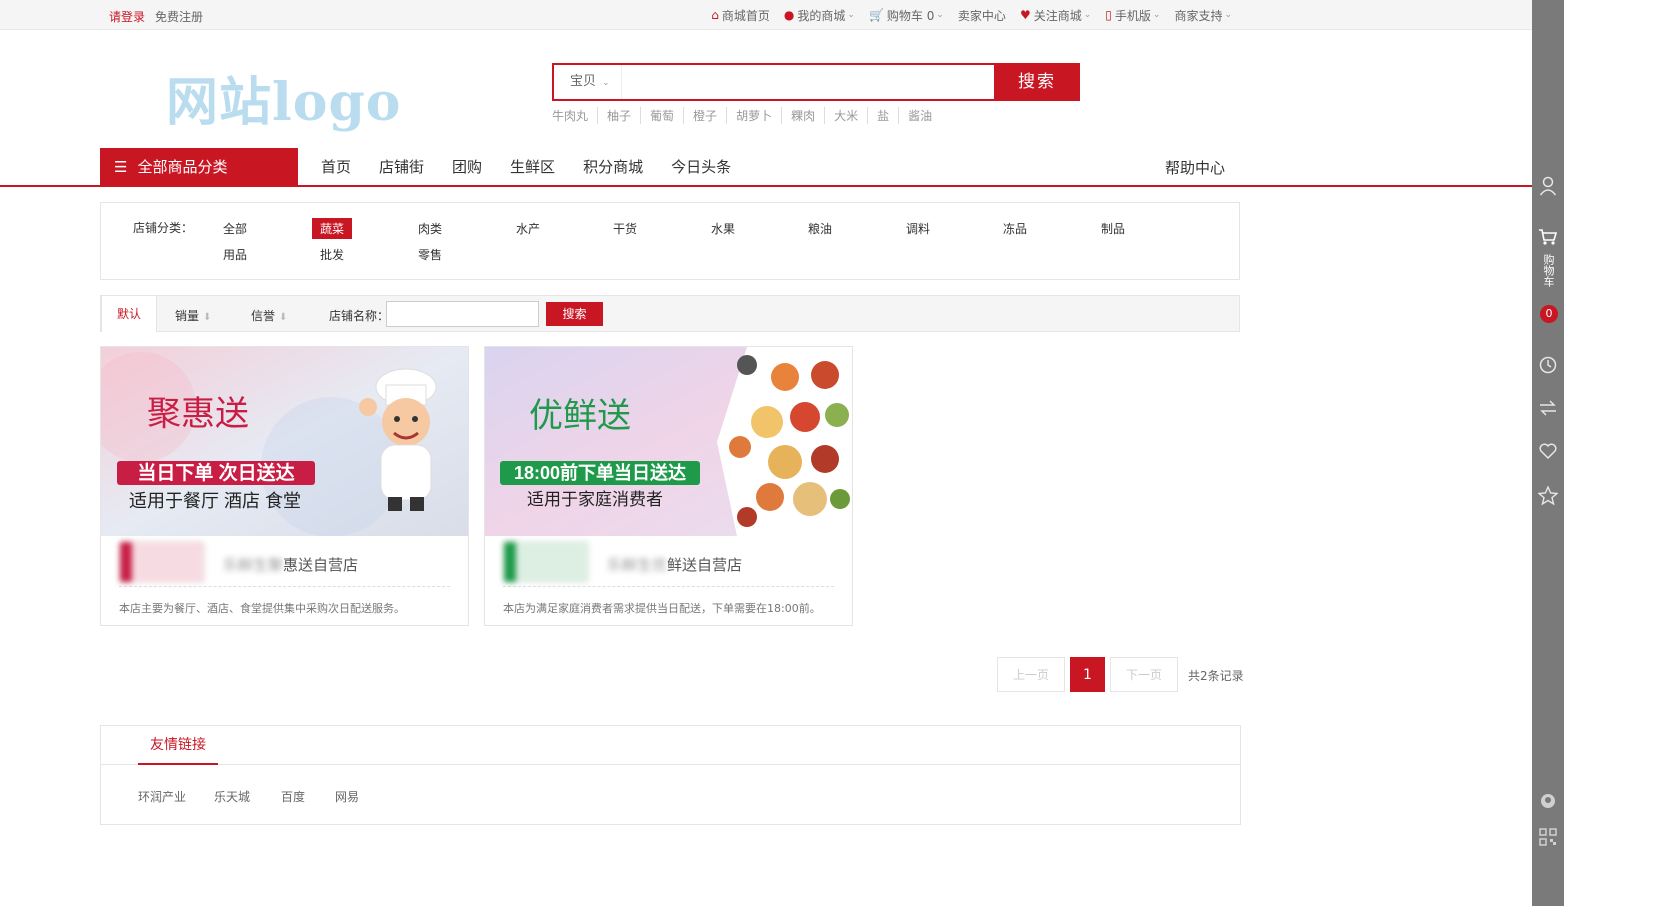 This screenshot has height=906, width=1664. I want to click on hot-word: 胡萝卜, so click(753, 115).